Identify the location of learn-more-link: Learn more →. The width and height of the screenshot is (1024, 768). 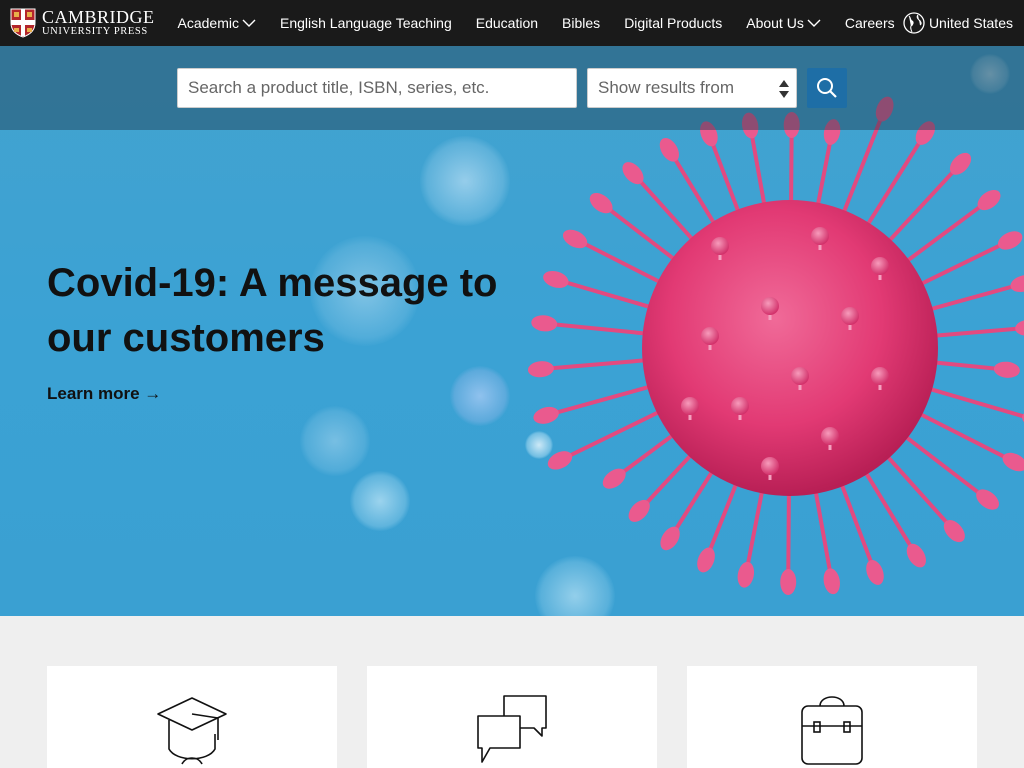
(104, 394).